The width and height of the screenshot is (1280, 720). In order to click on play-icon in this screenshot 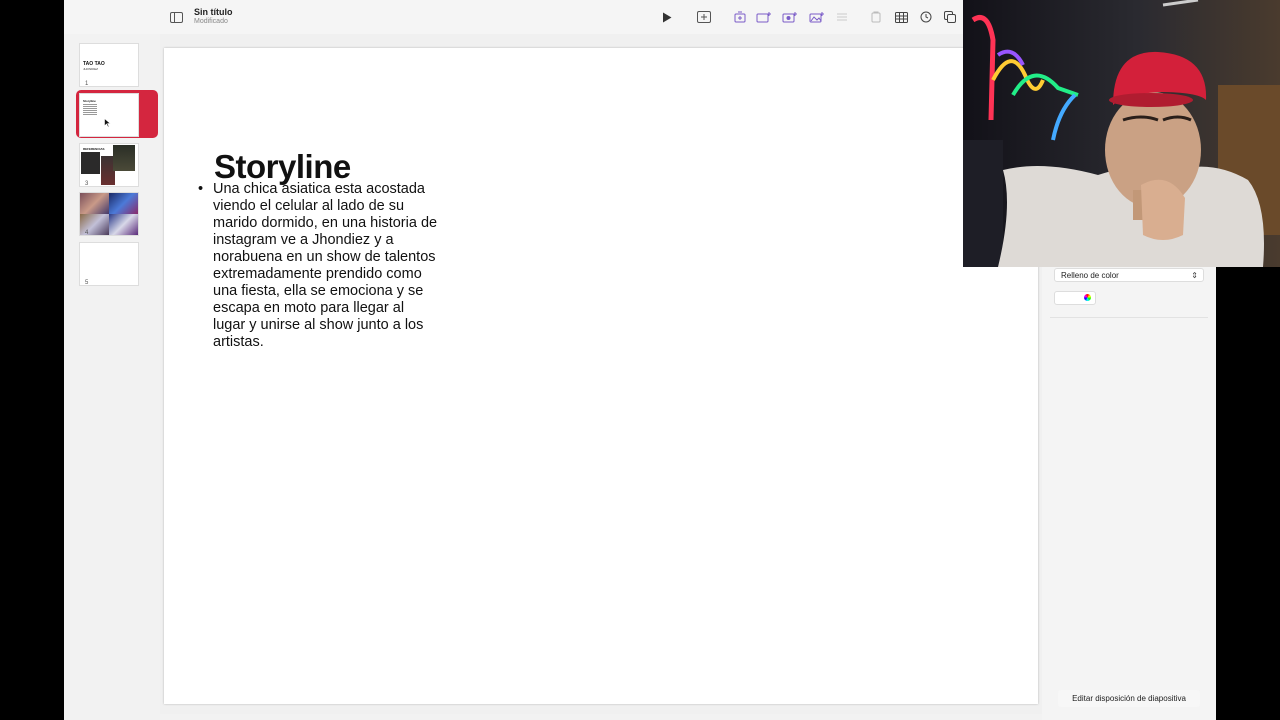, I will do `click(667, 17)`.